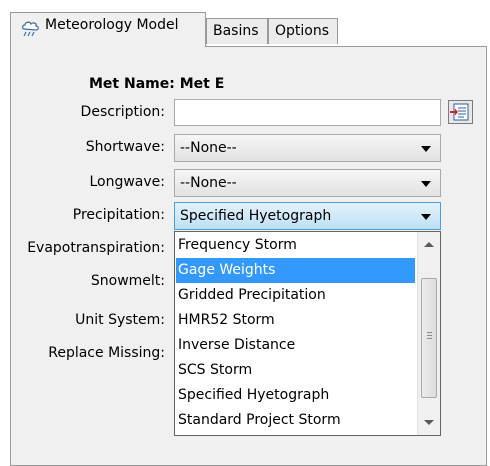 The width and height of the screenshot is (490, 466). I want to click on tab-meteorology-model: Meteorology Model, so click(108, 29).